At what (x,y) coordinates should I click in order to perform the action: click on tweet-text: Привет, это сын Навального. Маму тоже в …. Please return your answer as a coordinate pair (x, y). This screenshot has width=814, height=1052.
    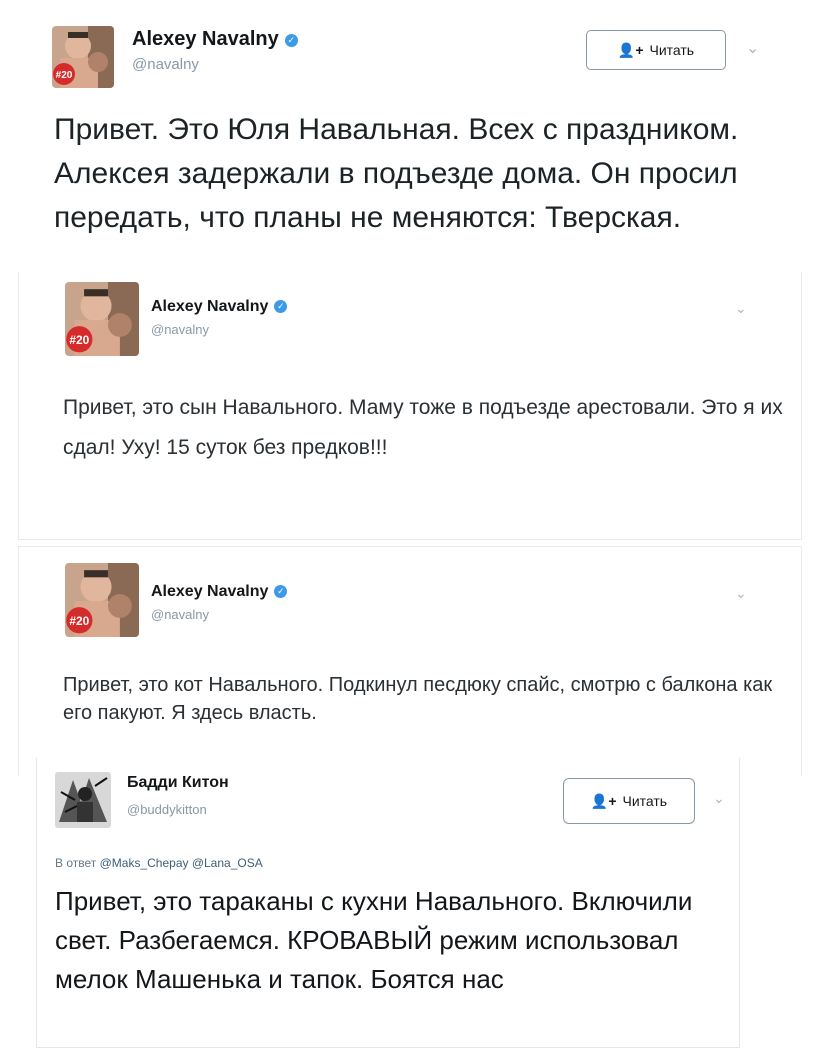
    Looking at the image, I should click on (423, 427).